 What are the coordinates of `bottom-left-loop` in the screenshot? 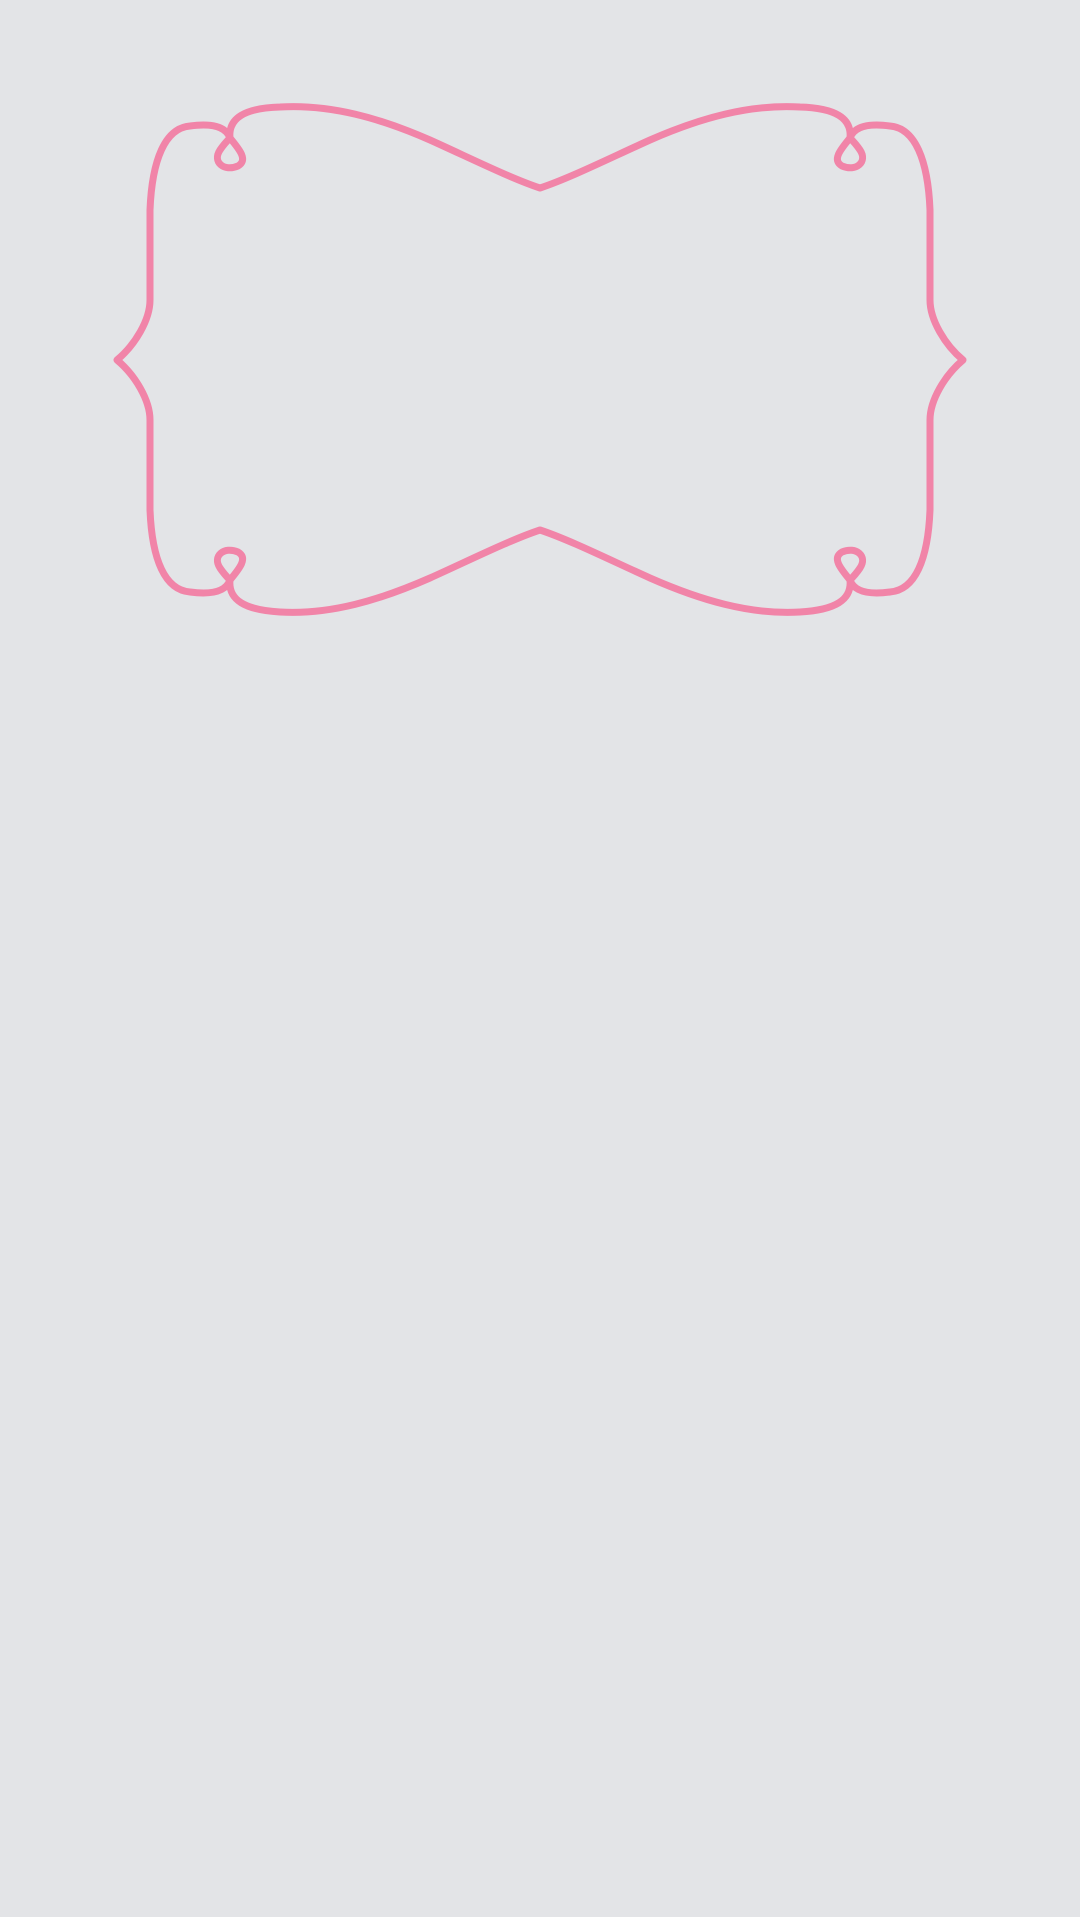 It's located at (229, 565).